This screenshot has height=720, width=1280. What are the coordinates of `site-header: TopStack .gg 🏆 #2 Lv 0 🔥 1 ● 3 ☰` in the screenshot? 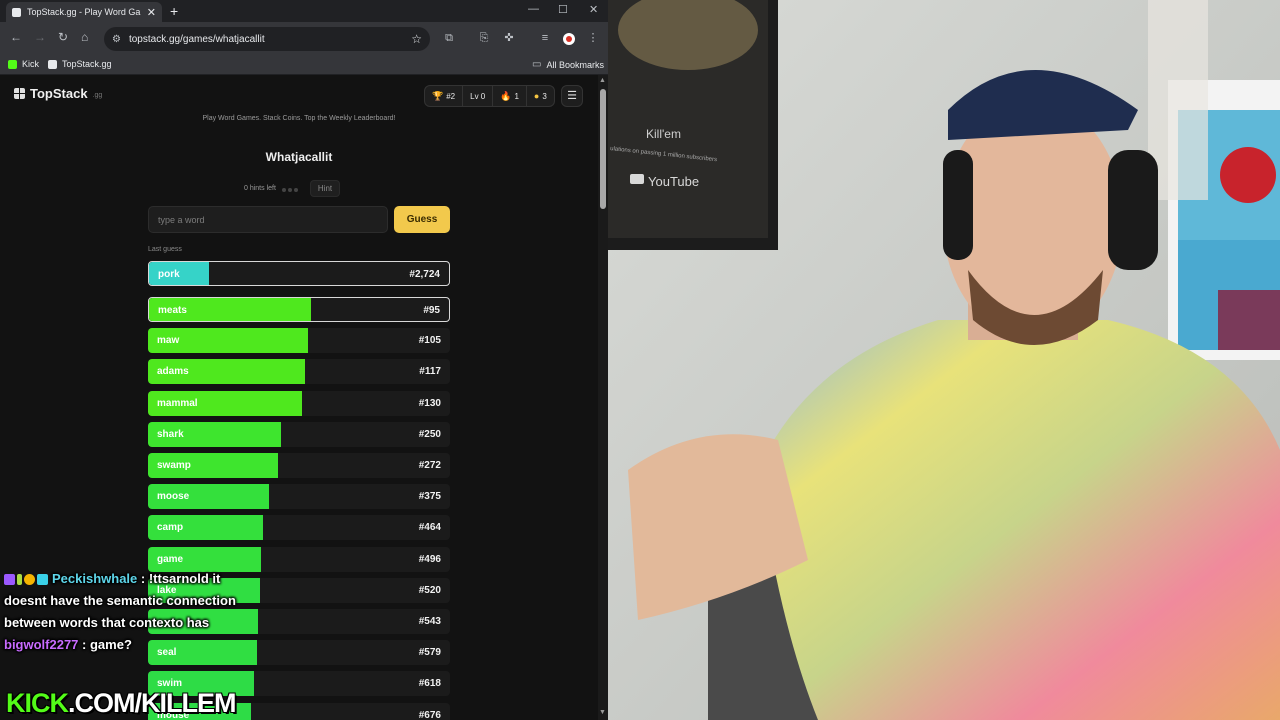 It's located at (299, 93).